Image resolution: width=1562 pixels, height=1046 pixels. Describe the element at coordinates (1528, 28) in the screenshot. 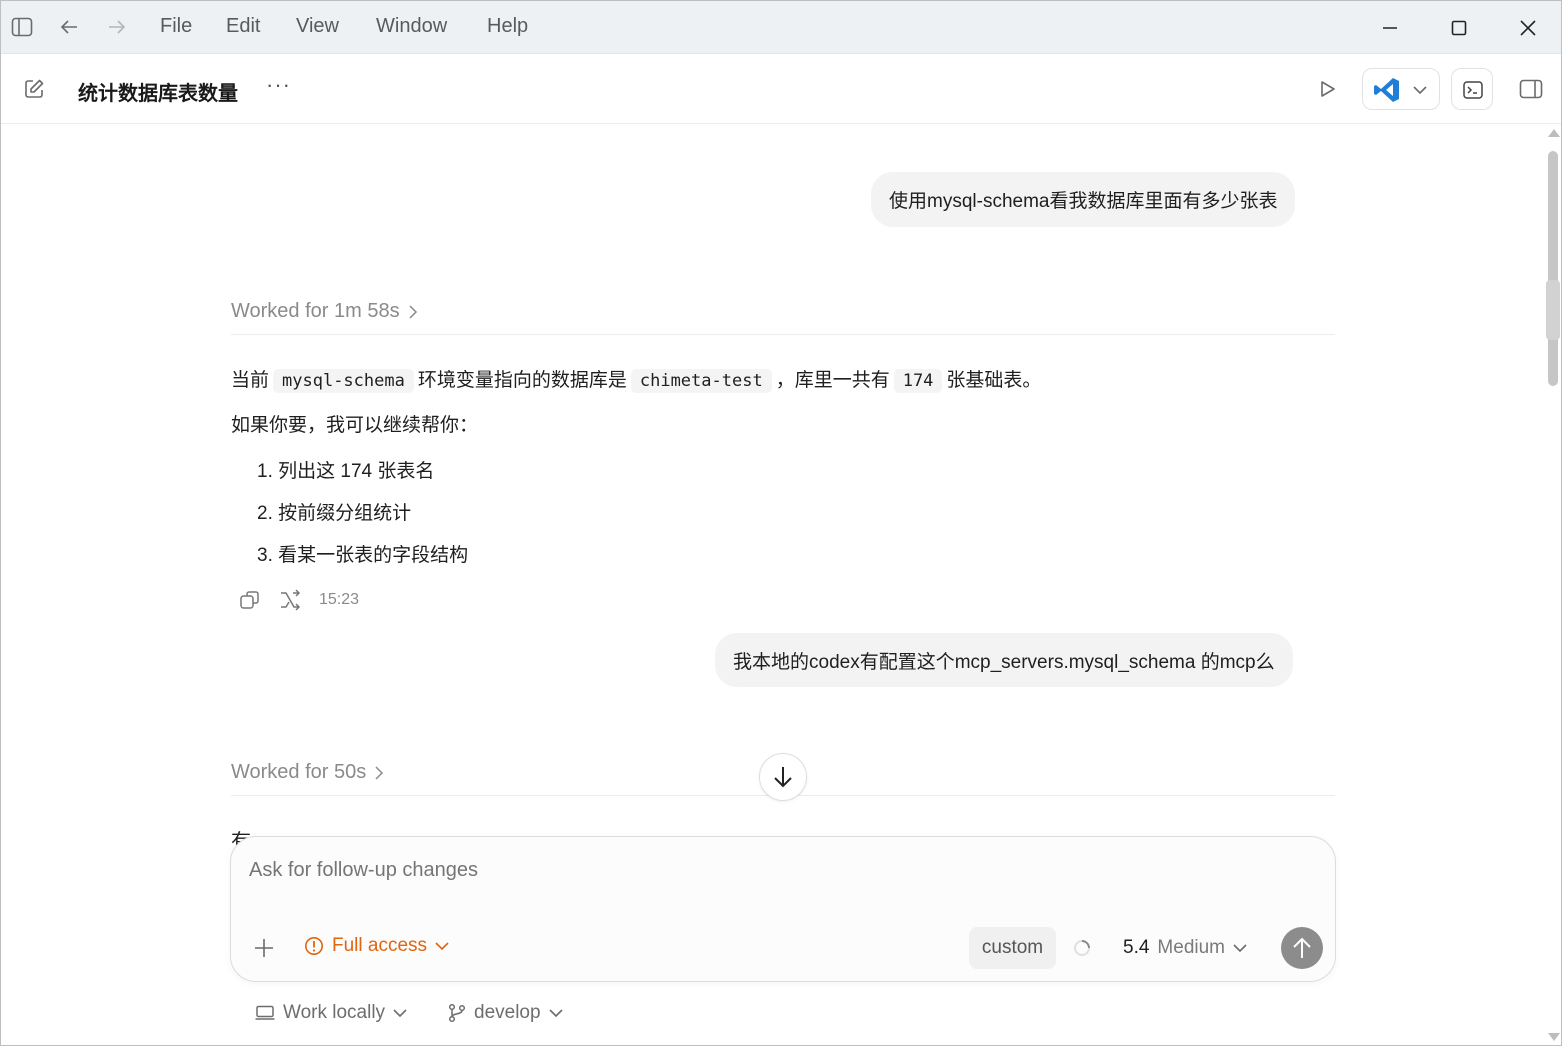

I see `close-button` at that location.